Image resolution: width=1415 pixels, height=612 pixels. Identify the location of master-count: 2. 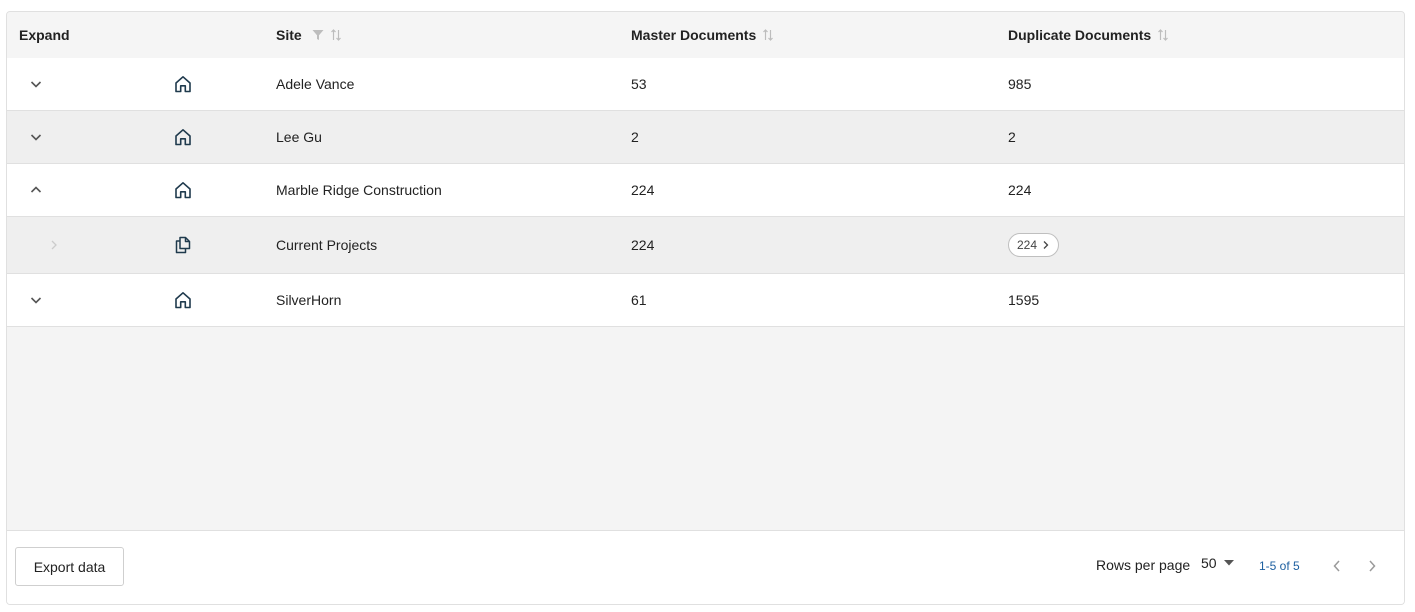
(635, 137).